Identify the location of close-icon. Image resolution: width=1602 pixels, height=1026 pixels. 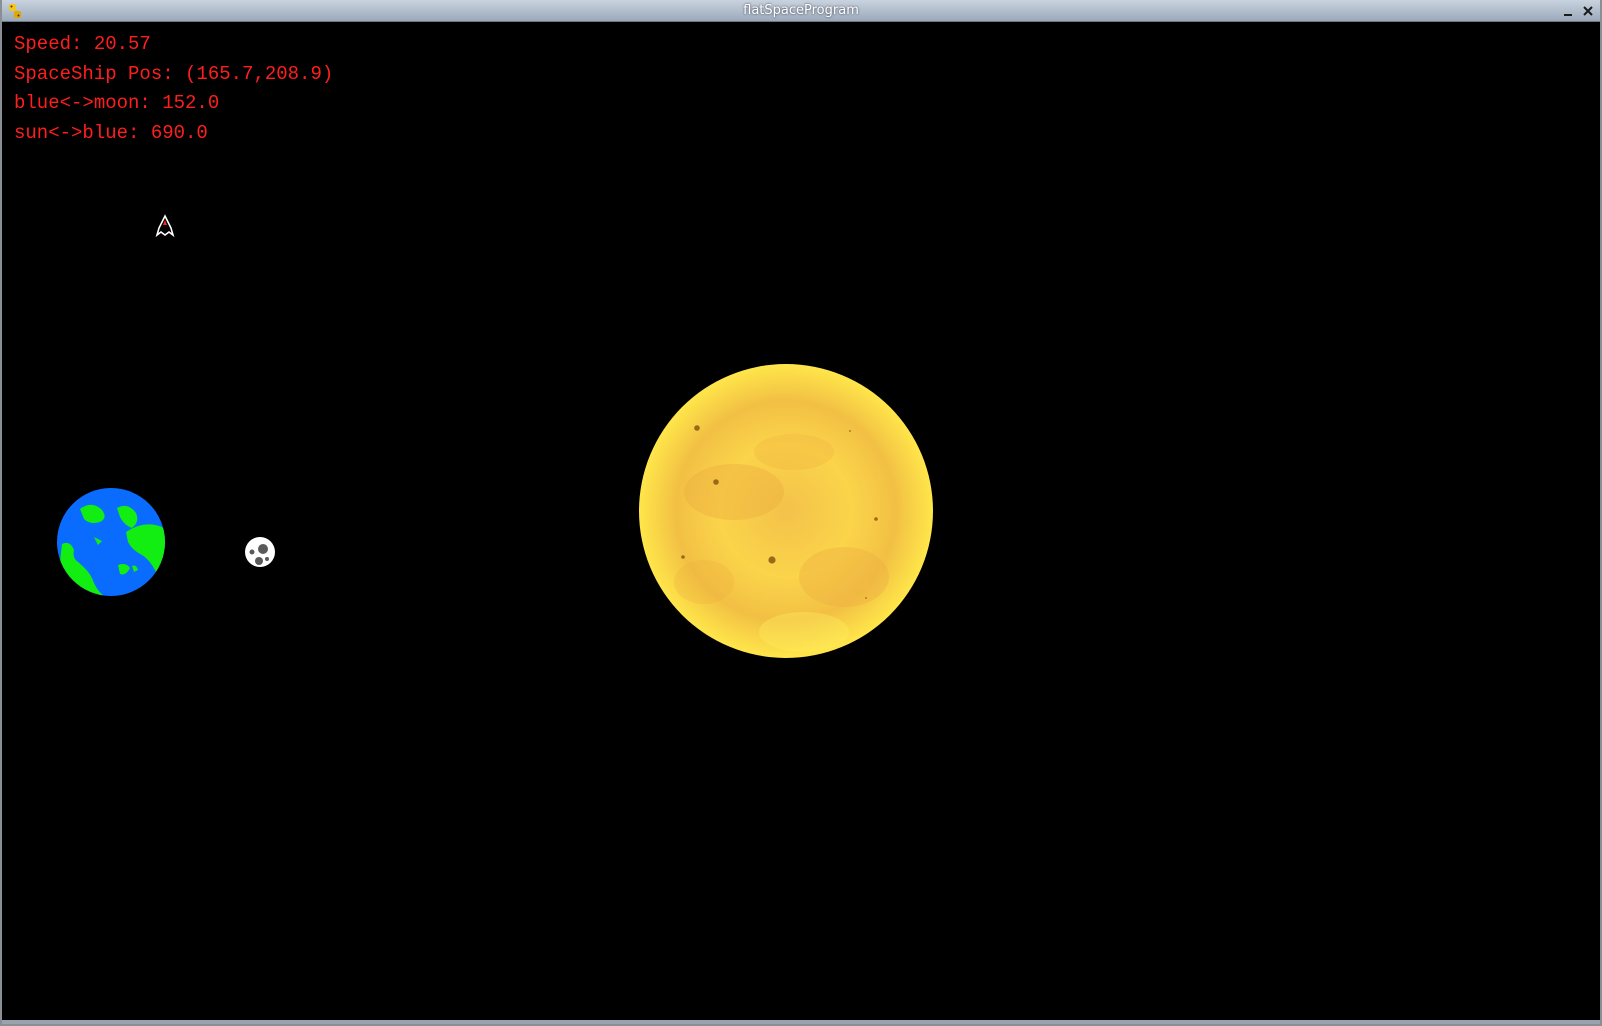
(1588, 11).